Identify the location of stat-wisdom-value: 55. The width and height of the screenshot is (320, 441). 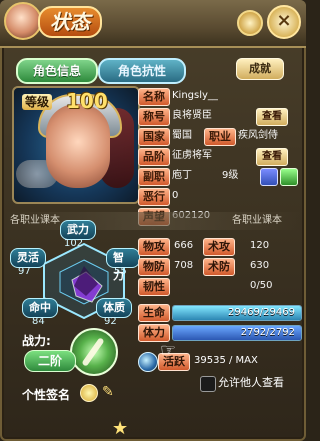
(120, 271).